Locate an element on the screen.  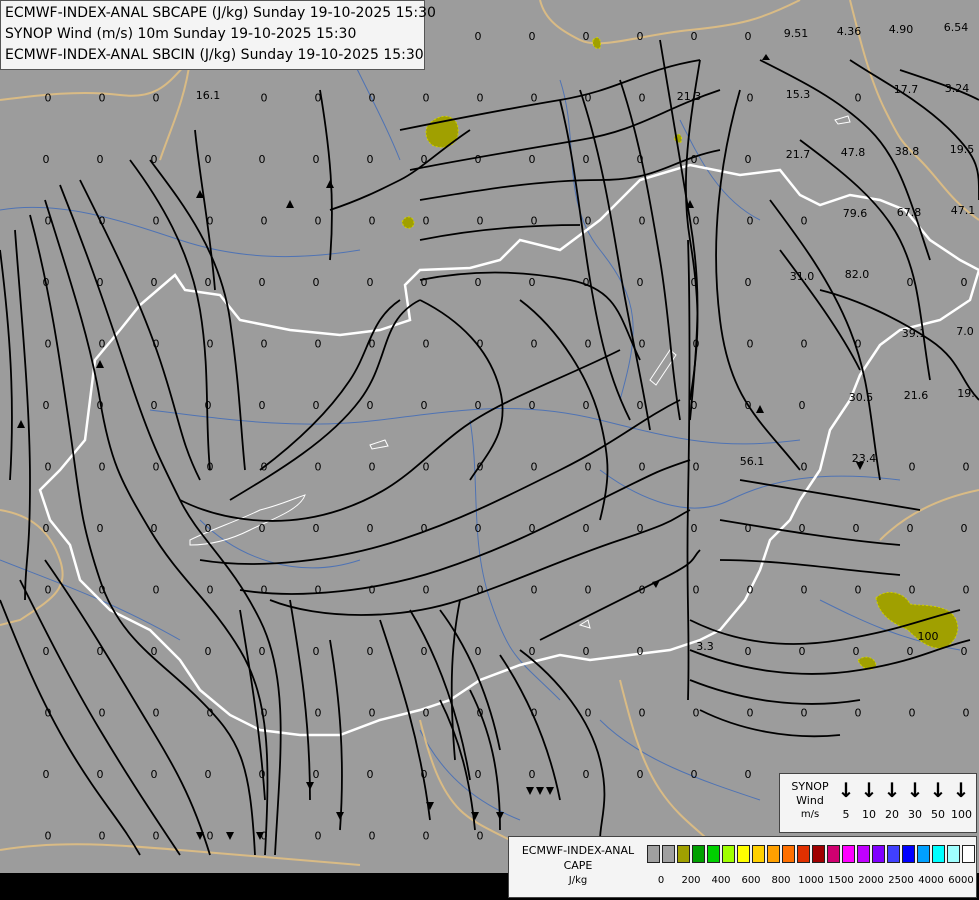
cape-value-label: 82.0 is located at coordinates (857, 274).